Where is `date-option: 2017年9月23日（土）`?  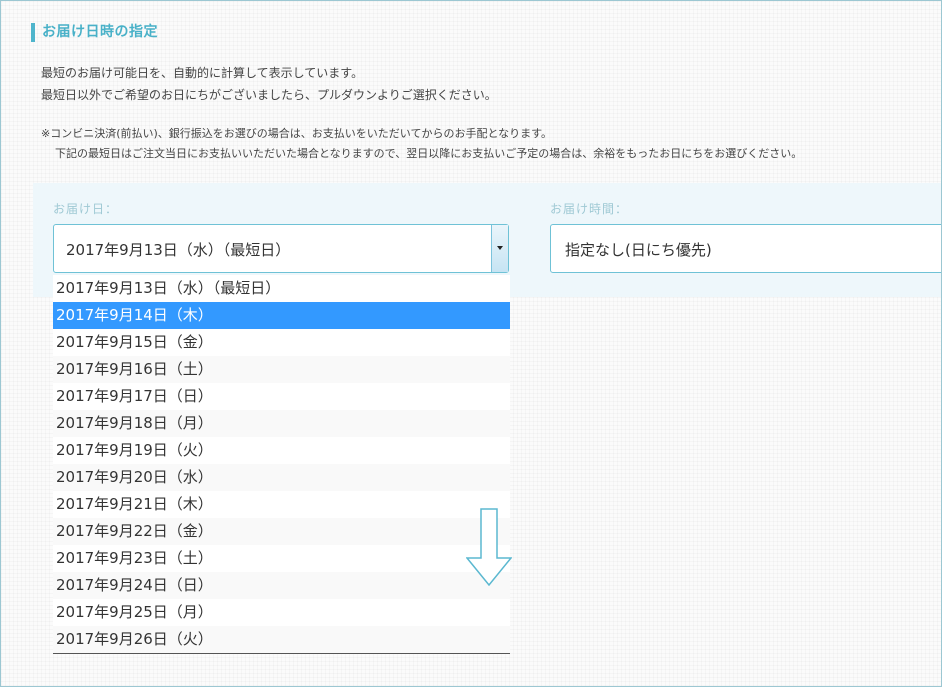
date-option: 2017年9月23日（土） is located at coordinates (281, 558).